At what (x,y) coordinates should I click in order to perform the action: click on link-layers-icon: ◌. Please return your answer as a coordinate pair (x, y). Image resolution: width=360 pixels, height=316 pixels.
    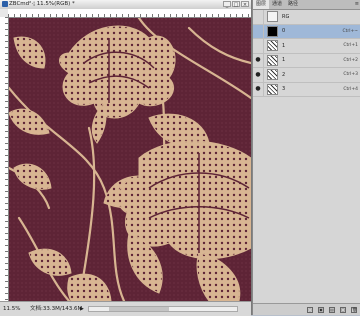
    Looking at the image, I should click on (310, 309).